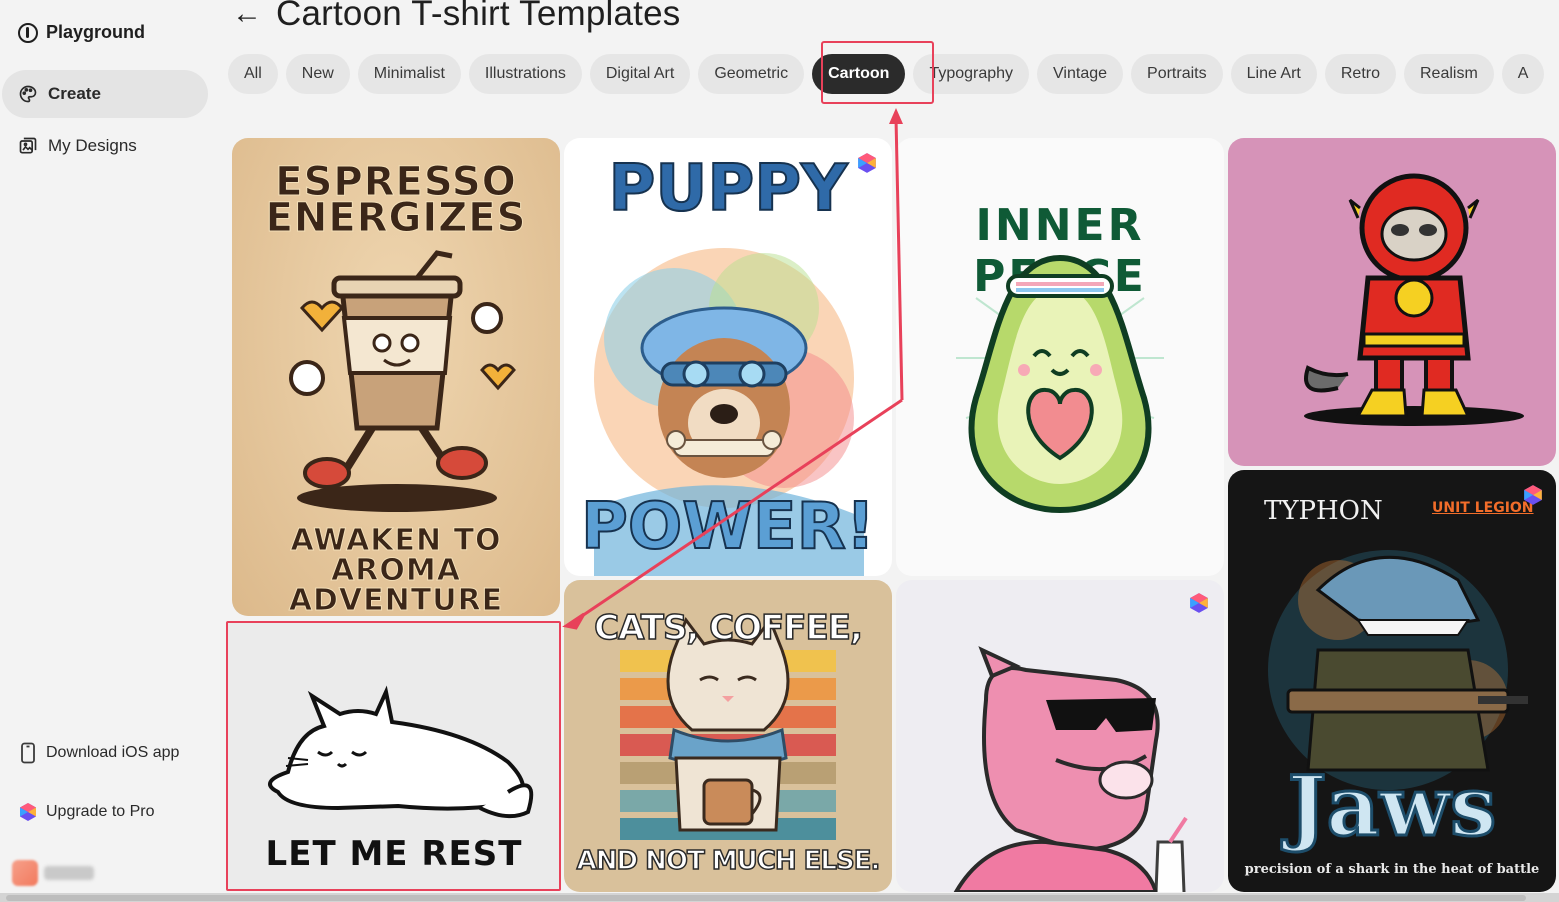 This screenshot has height=902, width=1559. I want to click on card-subtitle: AWAKEN TO AROMA ADVENTURE, so click(396, 569).